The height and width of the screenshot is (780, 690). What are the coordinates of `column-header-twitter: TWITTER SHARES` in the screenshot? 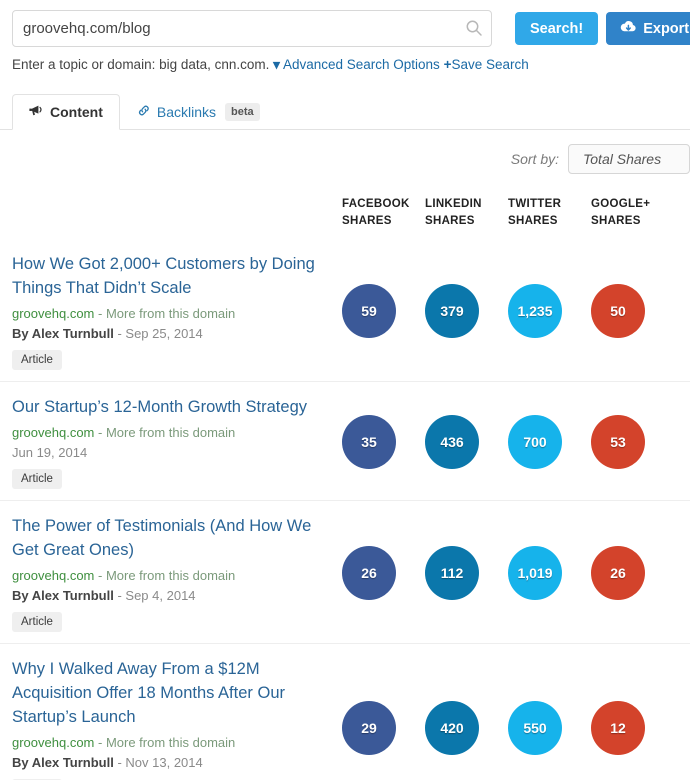 It's located at (549, 213).